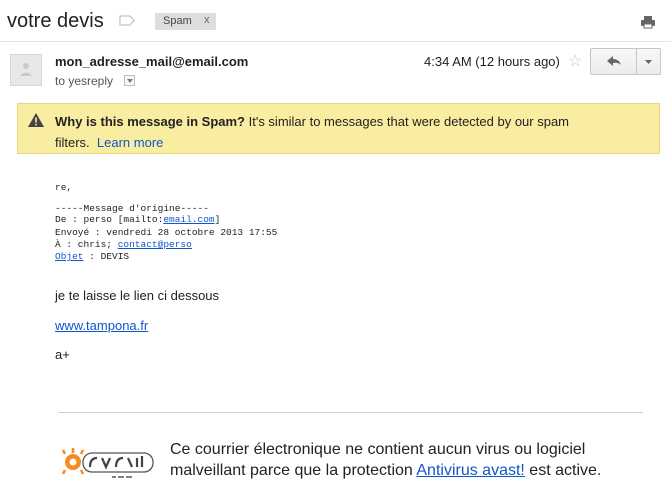  What do you see at coordinates (84, 81) in the screenshot?
I see `recipient-line: to yesreply` at bounding box center [84, 81].